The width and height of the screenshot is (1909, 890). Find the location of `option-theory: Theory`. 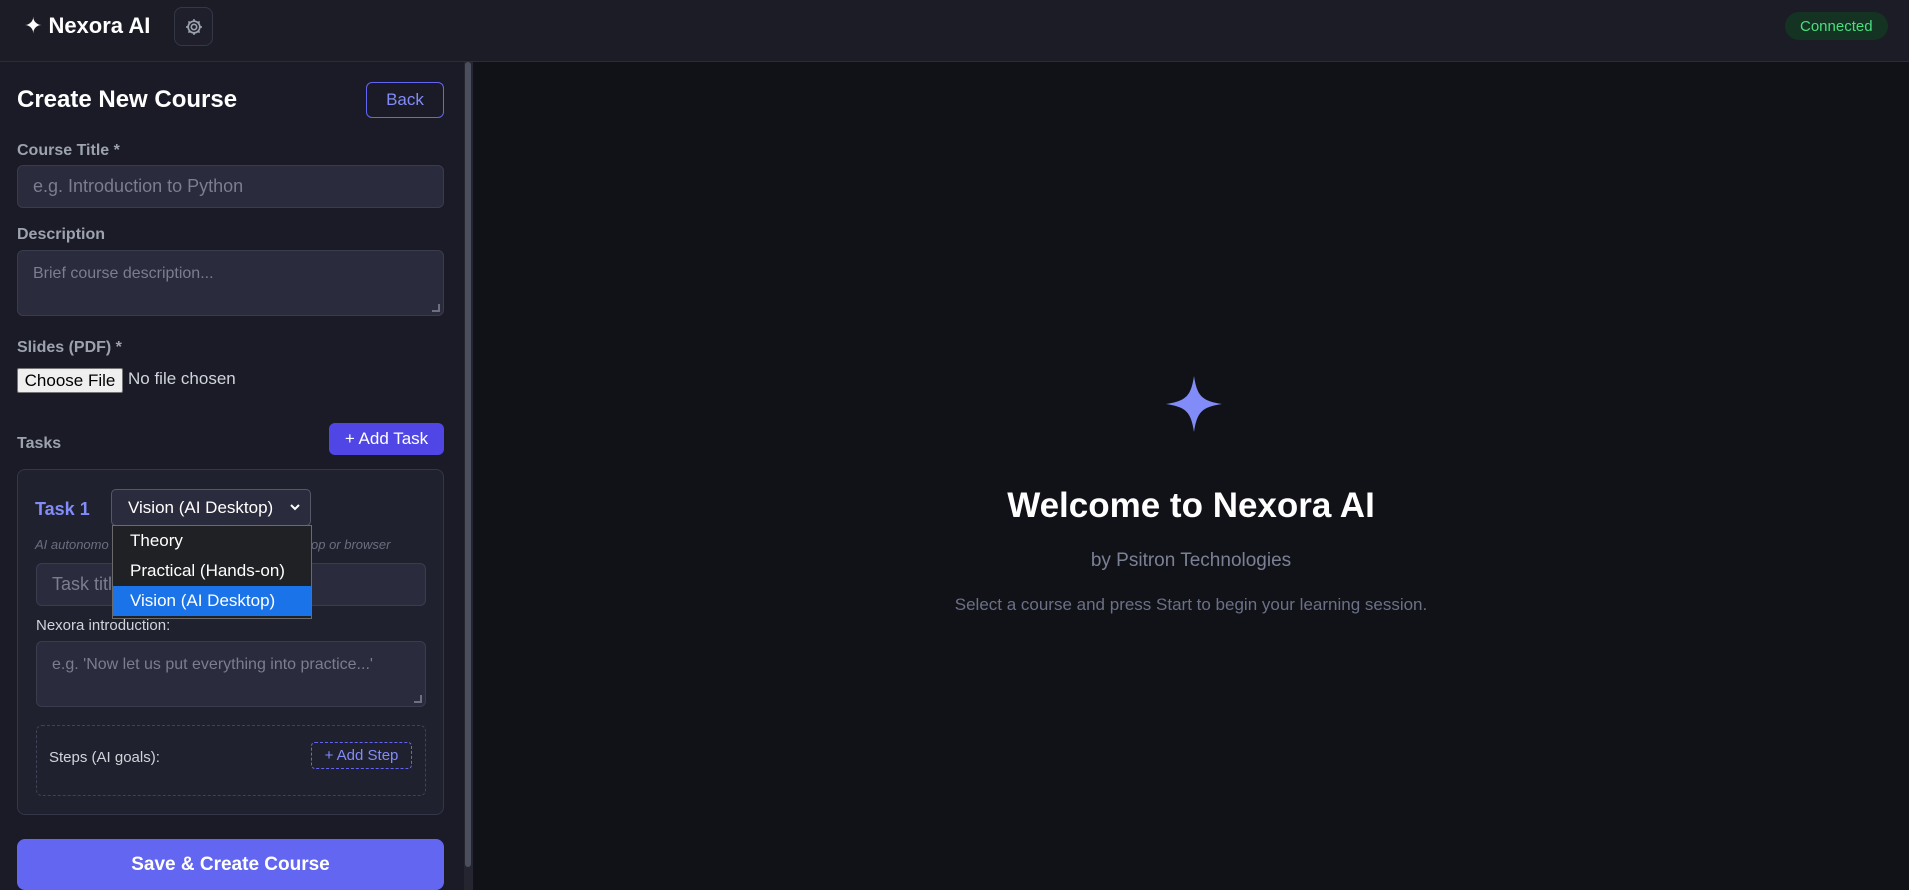

option-theory: Theory is located at coordinates (212, 541).